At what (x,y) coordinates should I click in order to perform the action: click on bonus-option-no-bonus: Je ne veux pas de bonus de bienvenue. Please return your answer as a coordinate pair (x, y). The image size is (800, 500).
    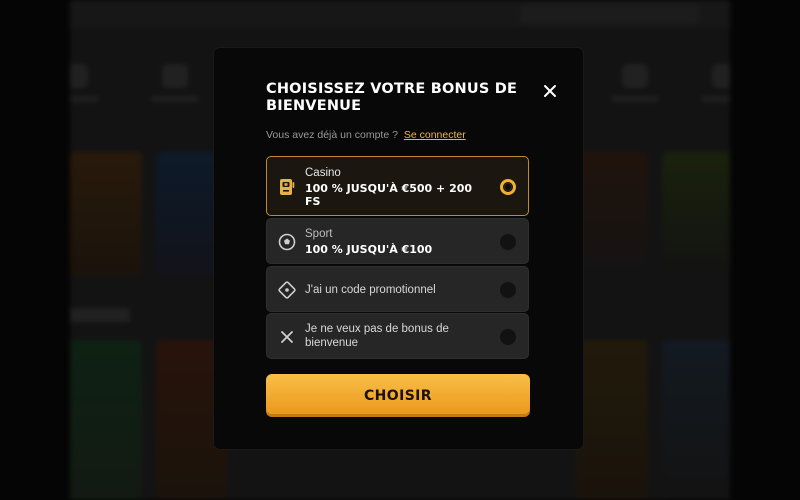
    Looking at the image, I should click on (397, 336).